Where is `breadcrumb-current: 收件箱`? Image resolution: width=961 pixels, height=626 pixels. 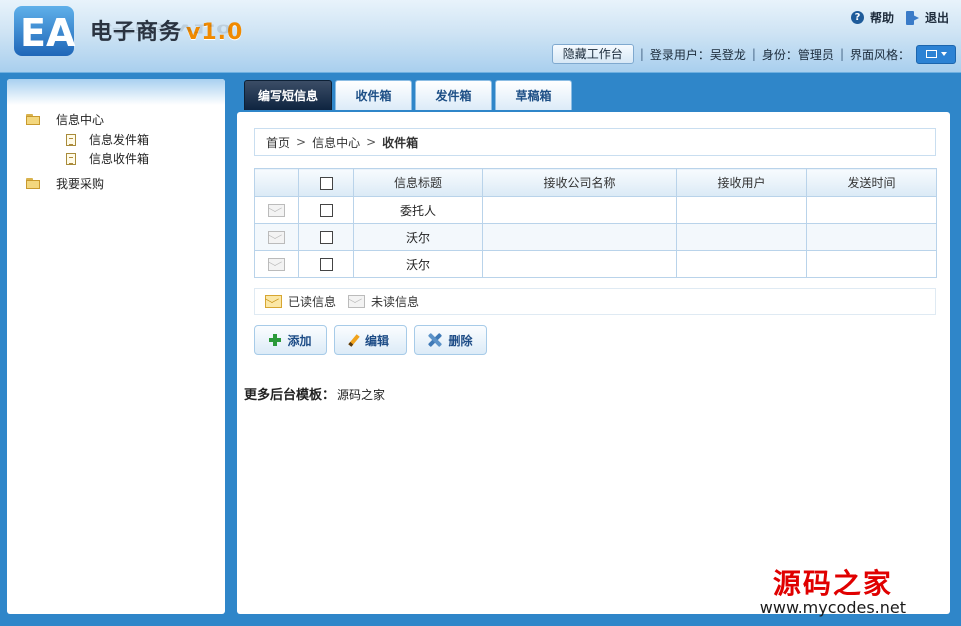
breadcrumb-current: 收件箱 is located at coordinates (400, 142).